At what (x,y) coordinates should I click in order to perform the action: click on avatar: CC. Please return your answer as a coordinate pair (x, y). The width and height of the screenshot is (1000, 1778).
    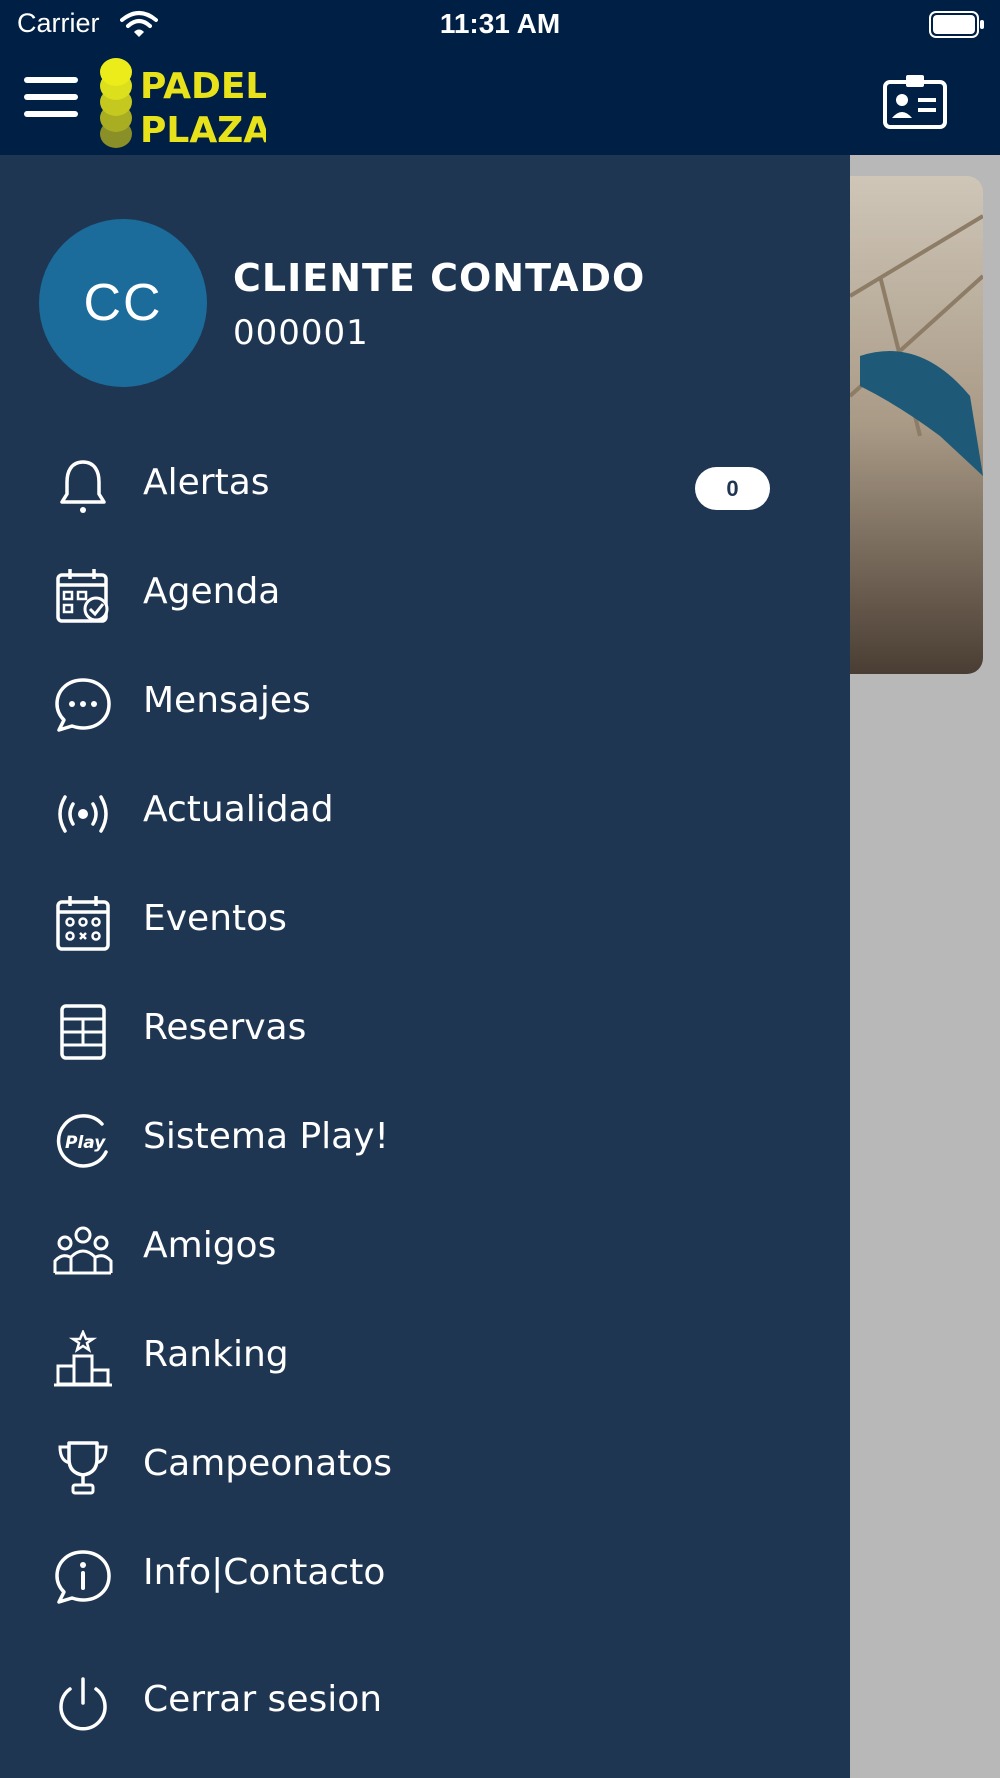
    Looking at the image, I should click on (123, 303).